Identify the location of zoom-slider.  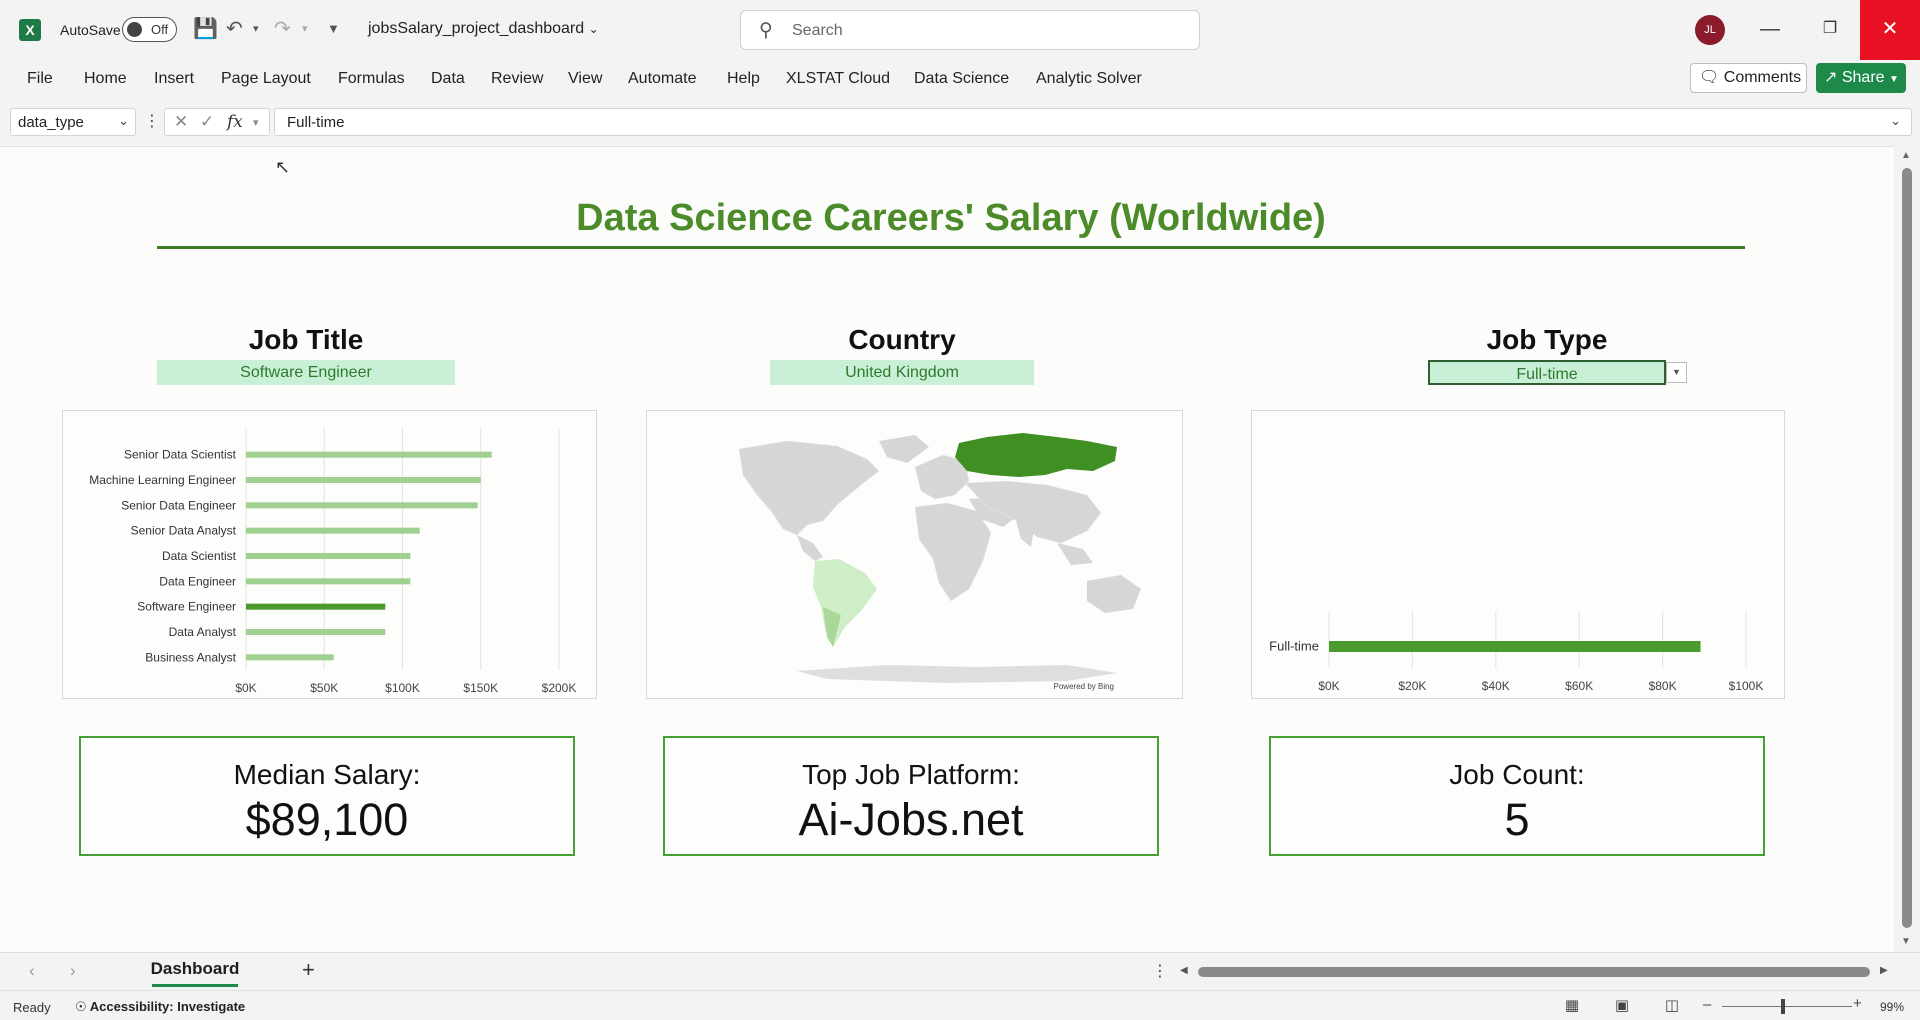
(1787, 1006).